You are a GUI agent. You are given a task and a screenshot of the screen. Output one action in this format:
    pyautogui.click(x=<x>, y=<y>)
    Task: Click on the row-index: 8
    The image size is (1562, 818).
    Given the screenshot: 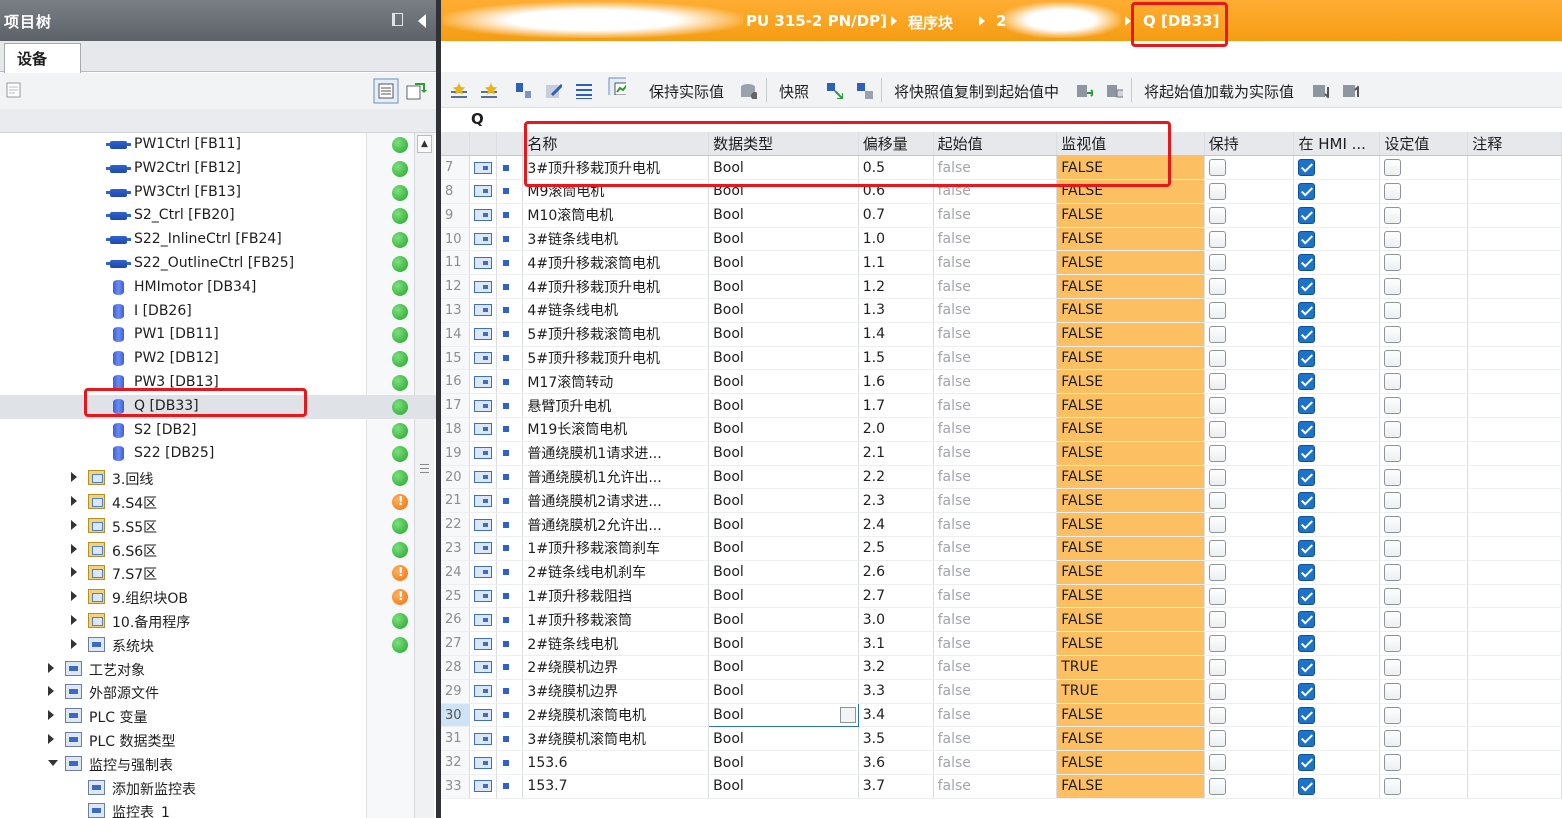 What is the action you would take?
    pyautogui.click(x=456, y=191)
    